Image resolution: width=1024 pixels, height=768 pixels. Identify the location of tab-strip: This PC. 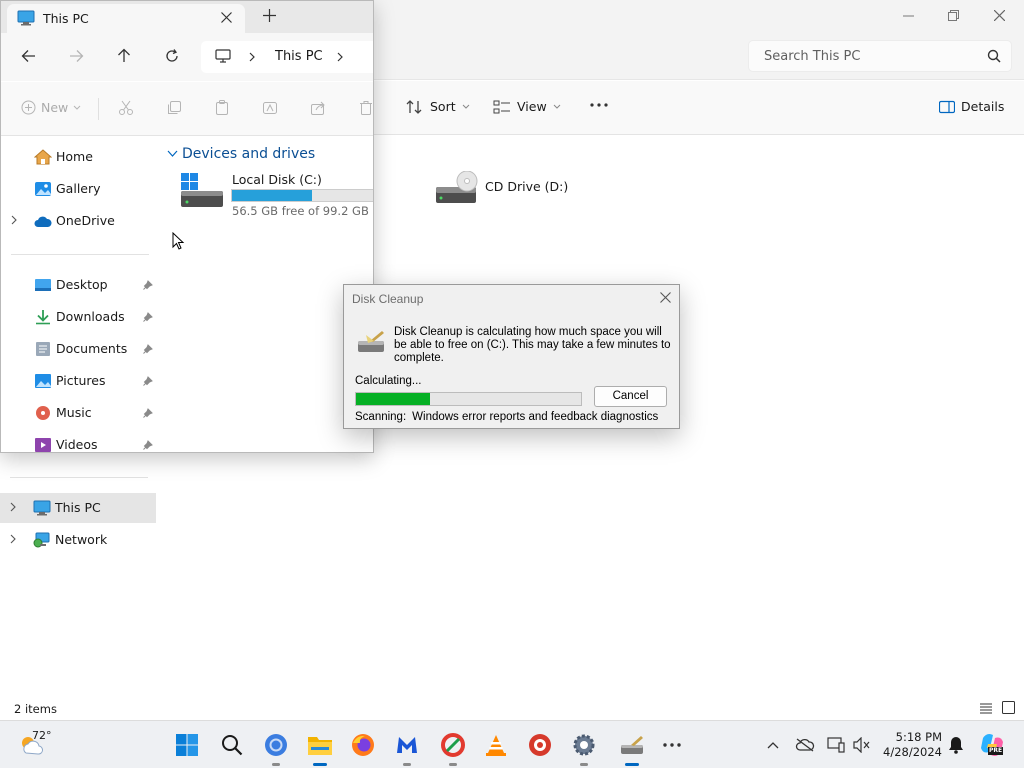
(187, 17).